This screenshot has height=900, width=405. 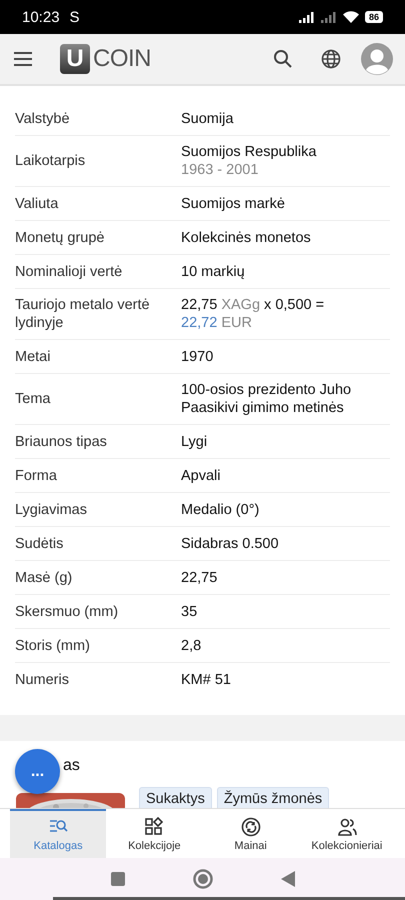 I want to click on field-label: Monetų grupė, so click(x=60, y=237).